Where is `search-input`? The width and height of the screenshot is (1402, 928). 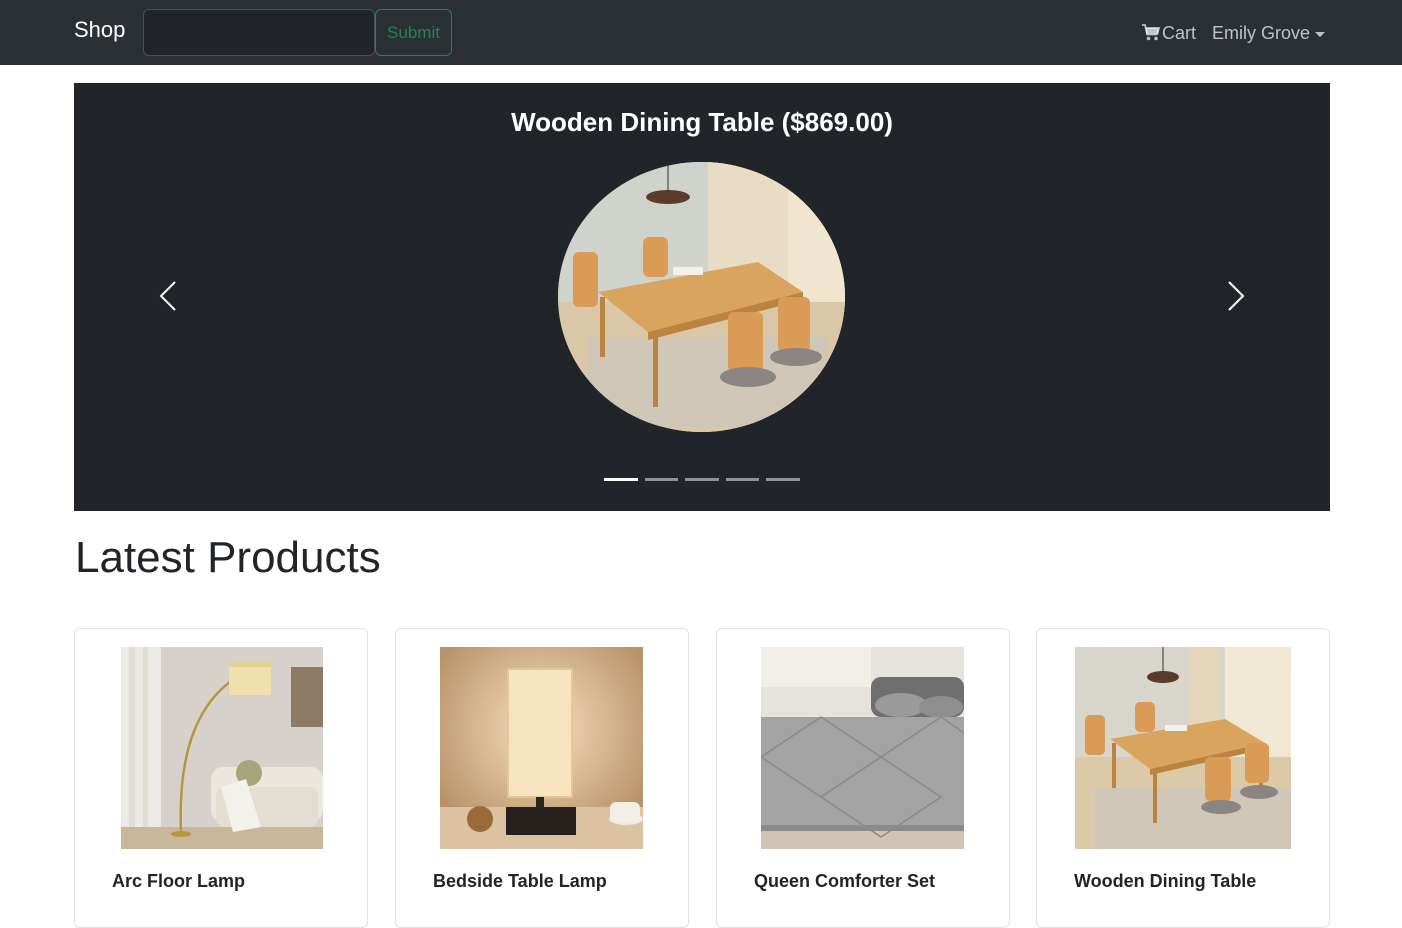 search-input is located at coordinates (259, 32).